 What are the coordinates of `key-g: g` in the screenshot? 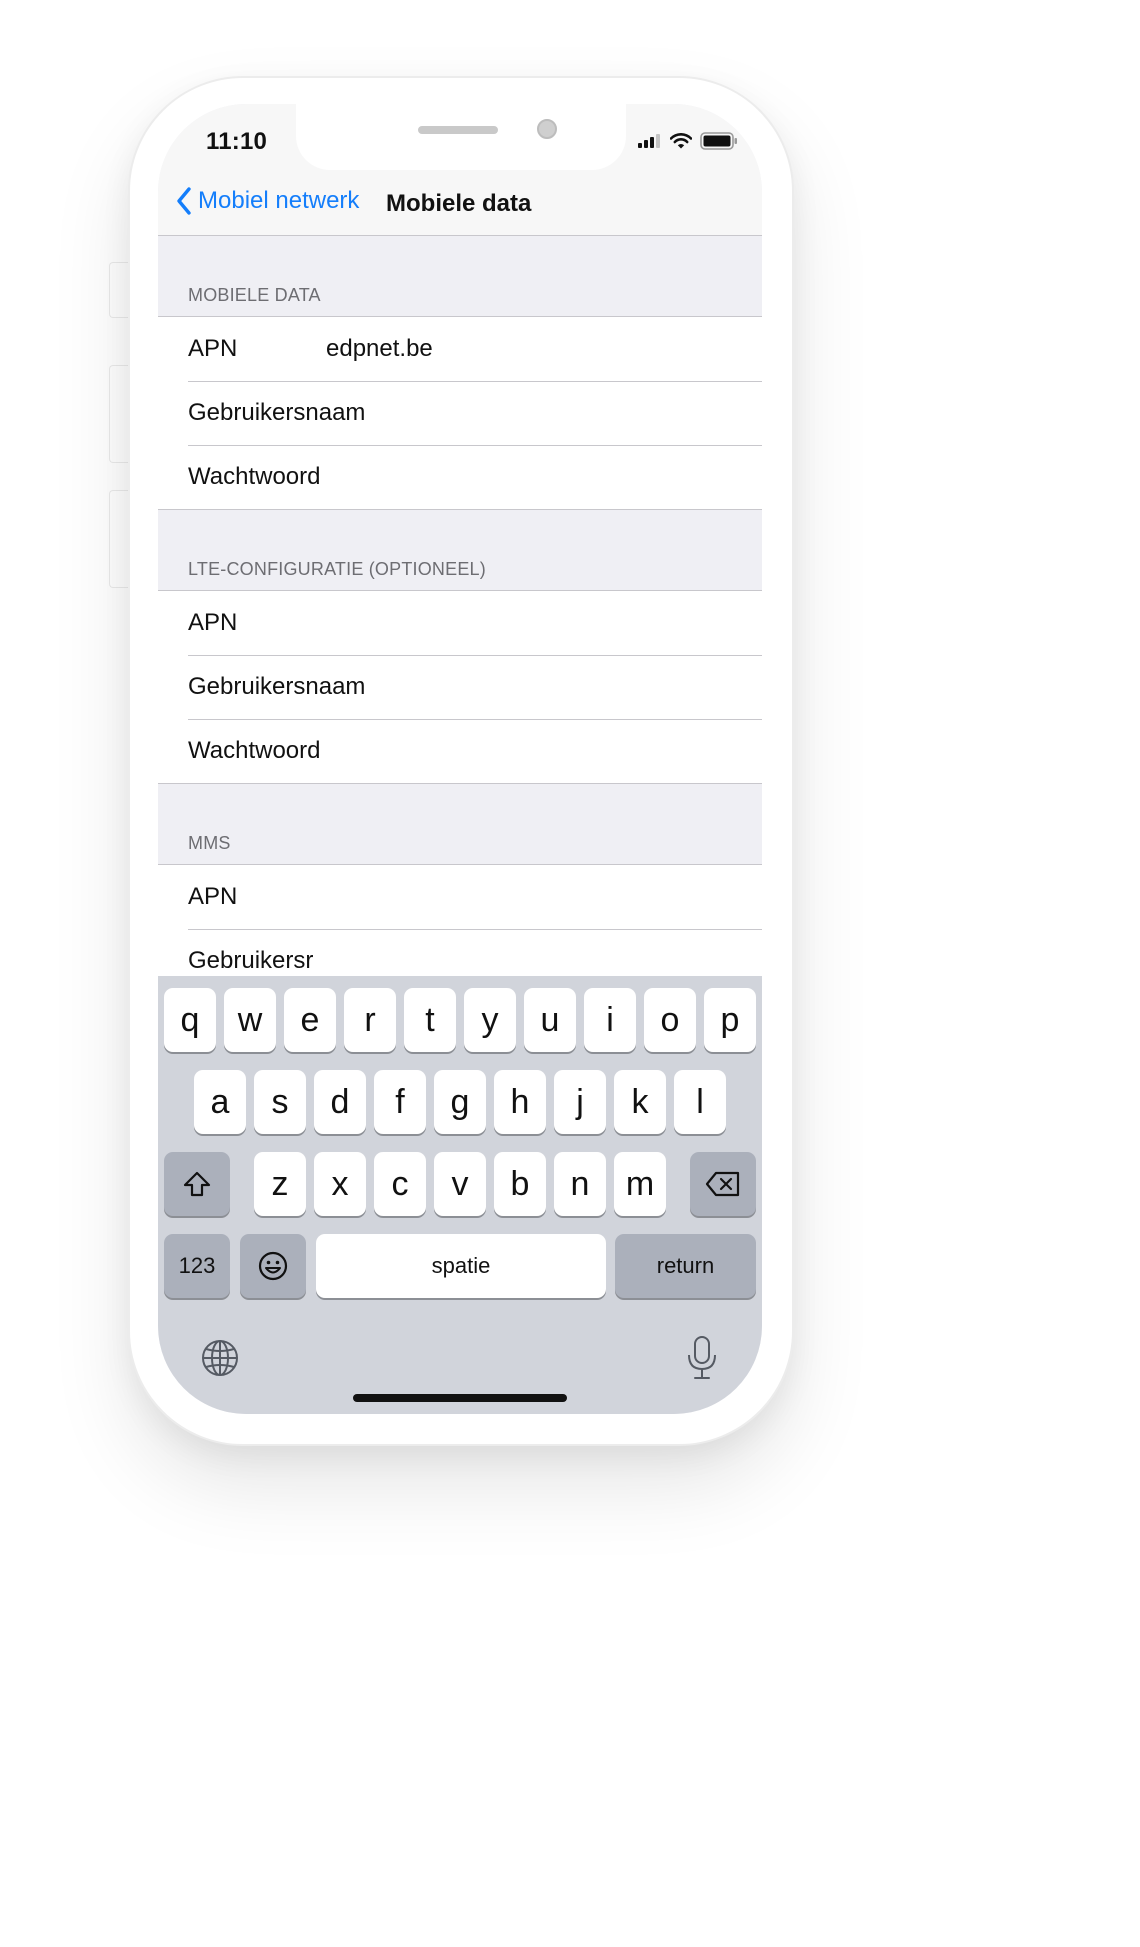 It's located at (460, 1102).